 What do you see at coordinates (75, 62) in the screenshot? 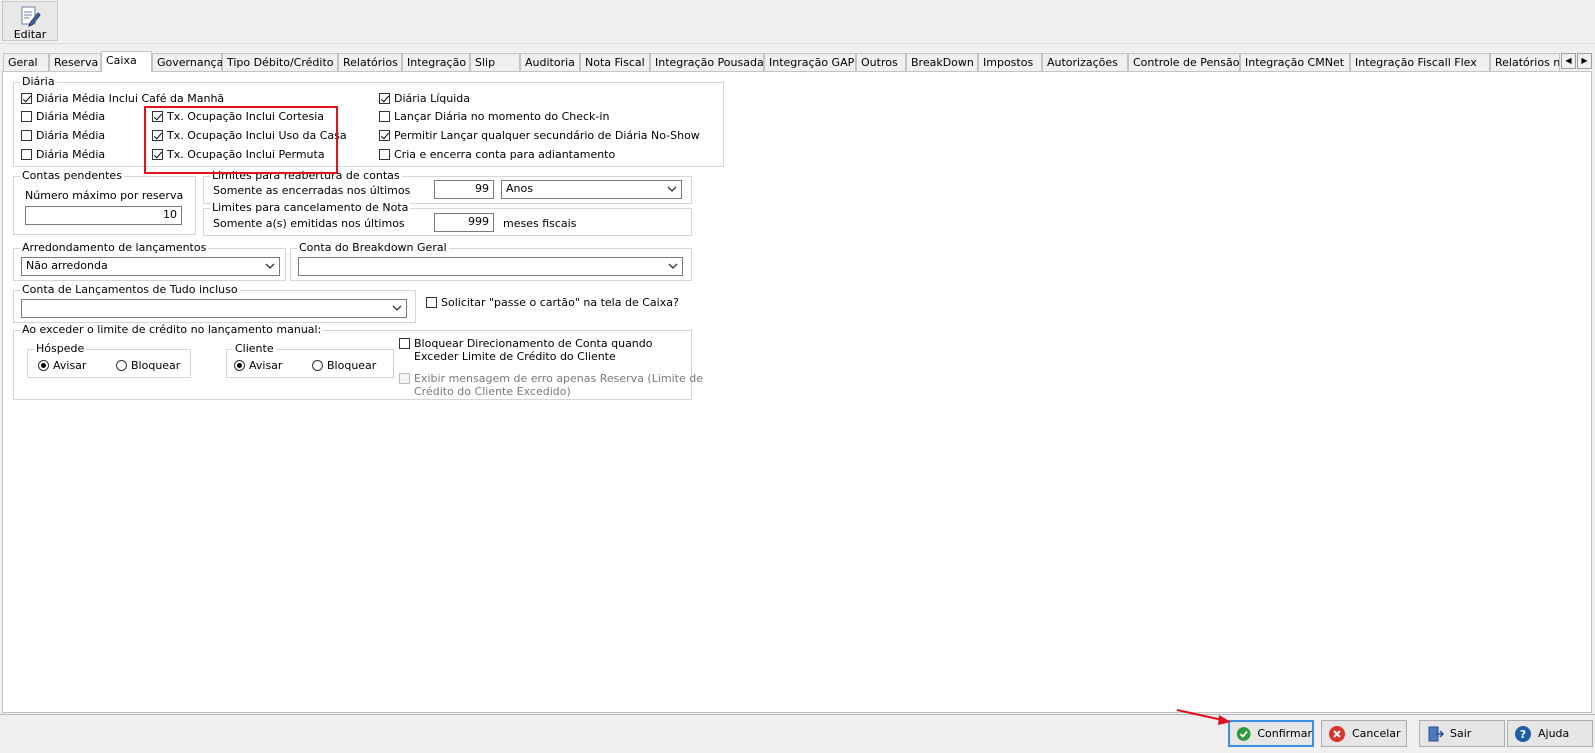
I see `tab-reserva: Reserva` at bounding box center [75, 62].